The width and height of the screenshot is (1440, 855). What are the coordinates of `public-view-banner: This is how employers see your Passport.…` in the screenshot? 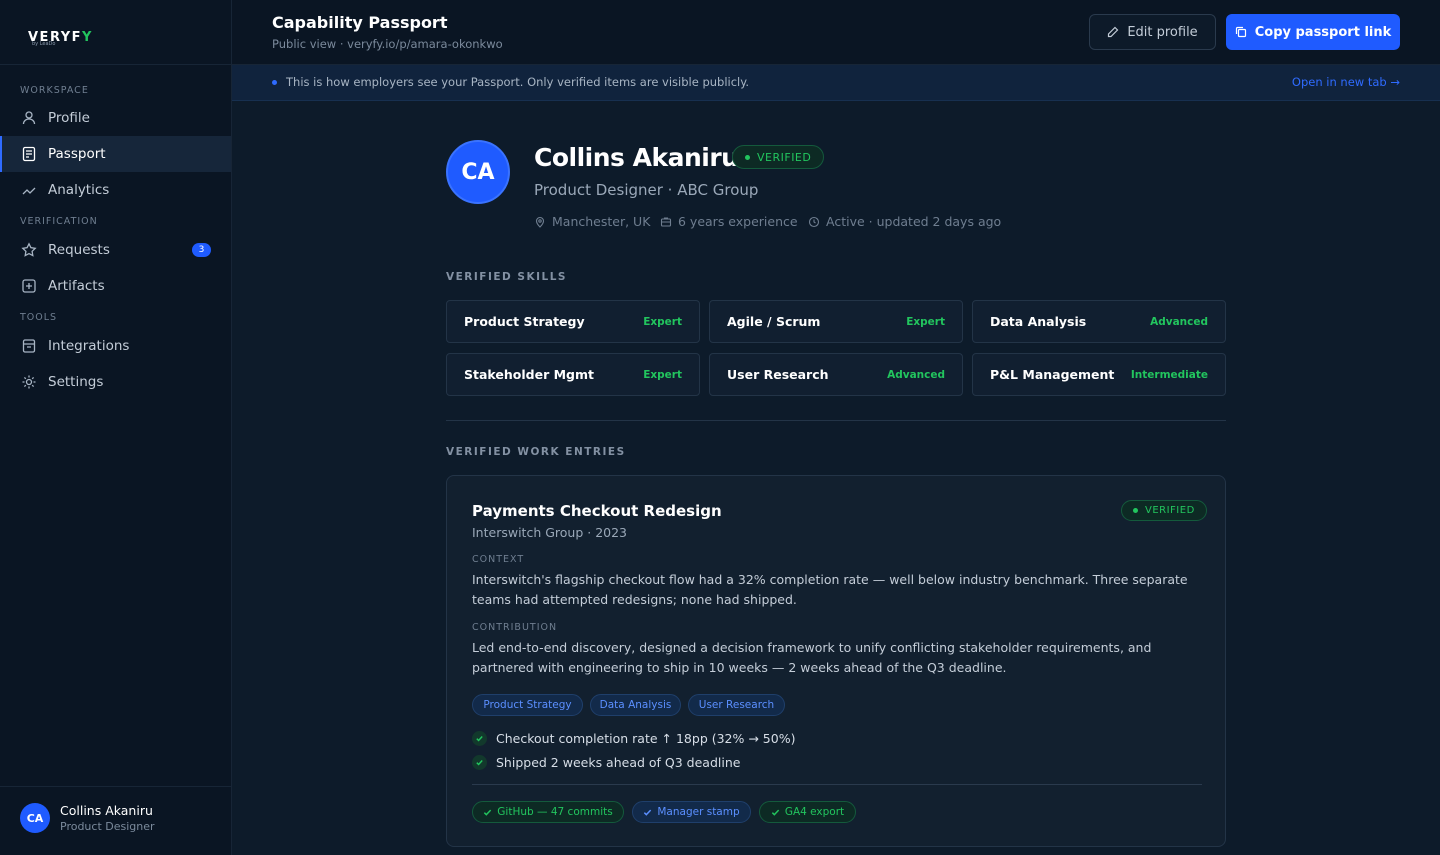 It's located at (836, 83).